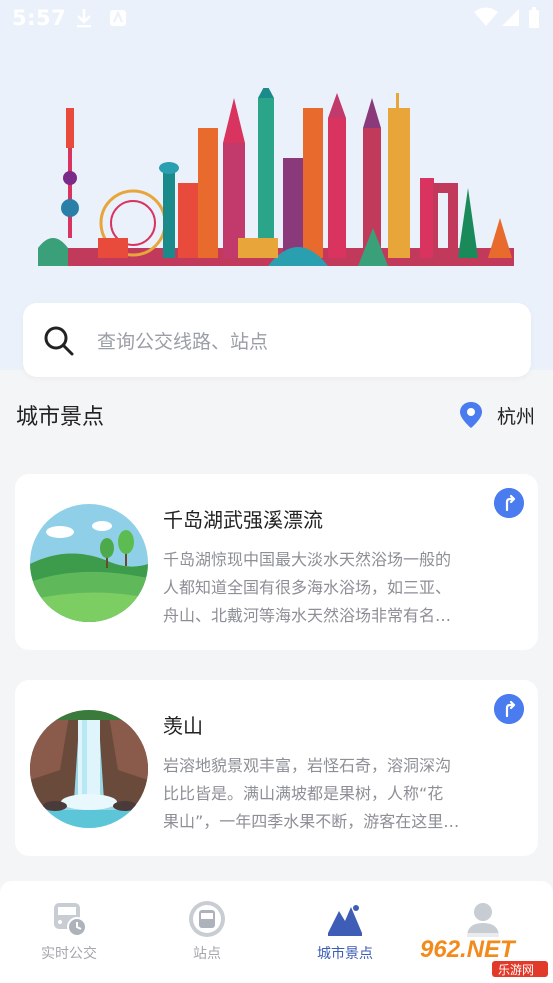 This screenshot has height=983, width=553. I want to click on tab-label: 站点, so click(207, 954).